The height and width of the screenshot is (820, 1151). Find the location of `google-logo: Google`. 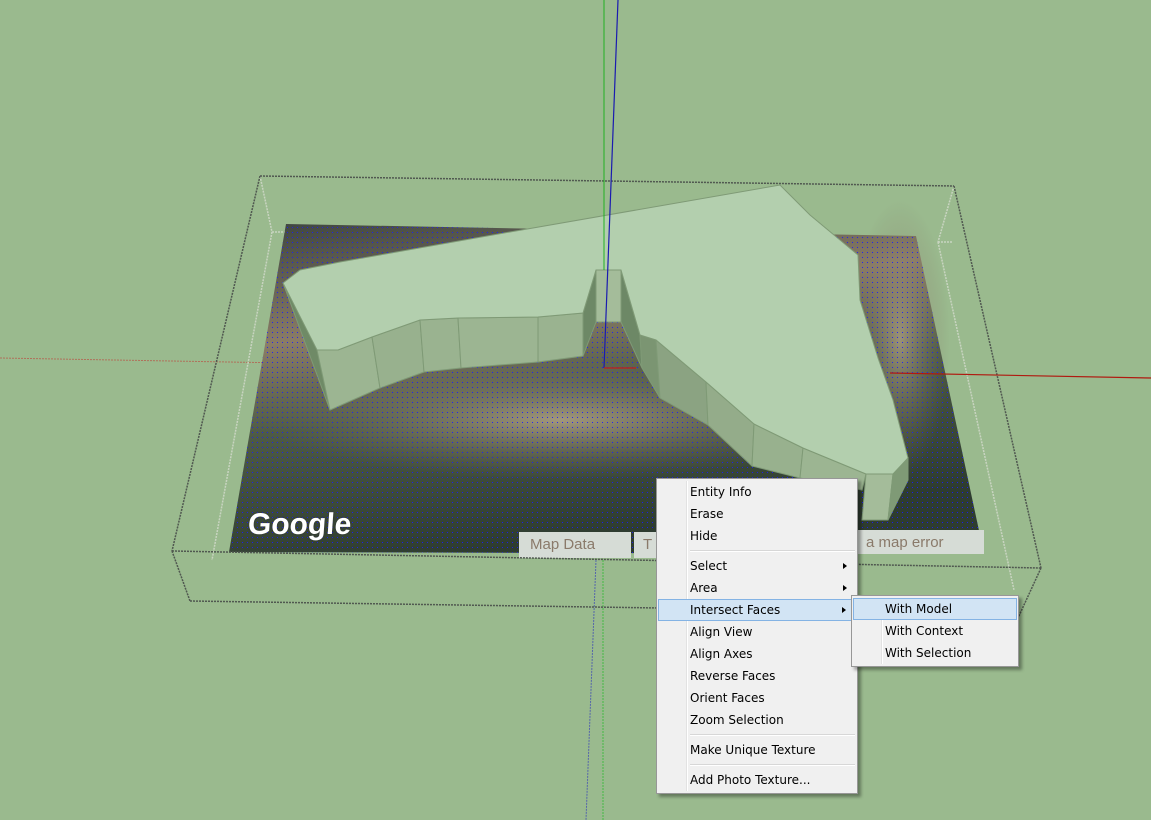

google-logo: Google is located at coordinates (299, 524).